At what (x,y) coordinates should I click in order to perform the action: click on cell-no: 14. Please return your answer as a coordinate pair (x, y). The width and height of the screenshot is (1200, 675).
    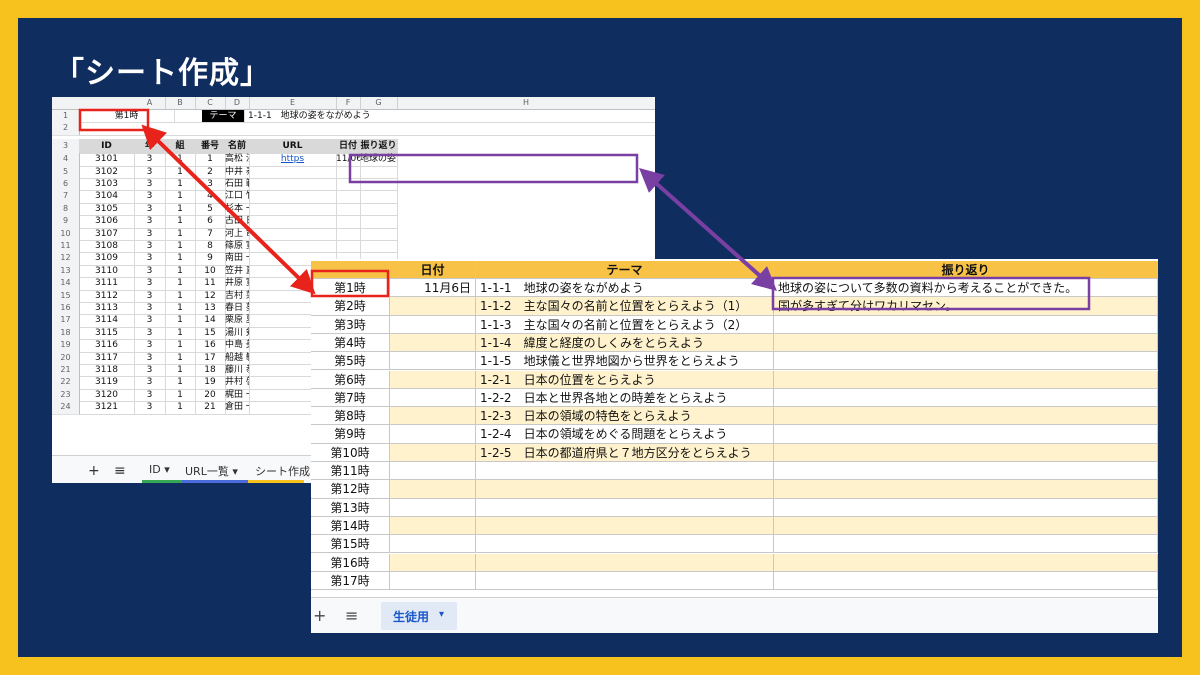
    Looking at the image, I should click on (210, 321).